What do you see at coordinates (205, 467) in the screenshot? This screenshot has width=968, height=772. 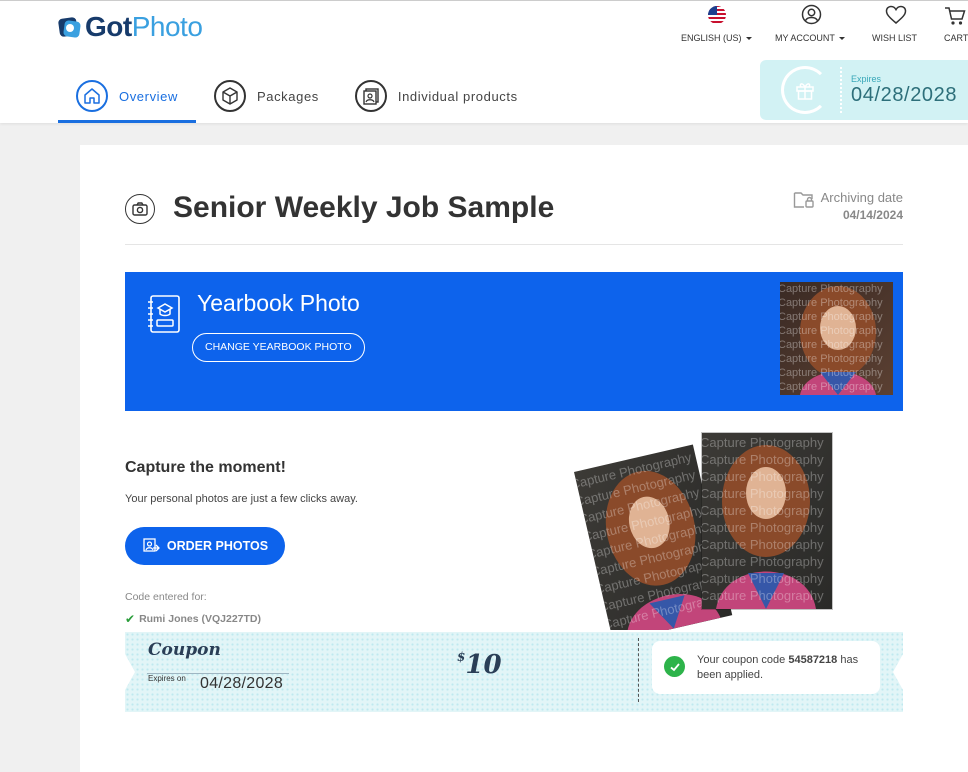 I see `cta-title: Capture the moment!` at bounding box center [205, 467].